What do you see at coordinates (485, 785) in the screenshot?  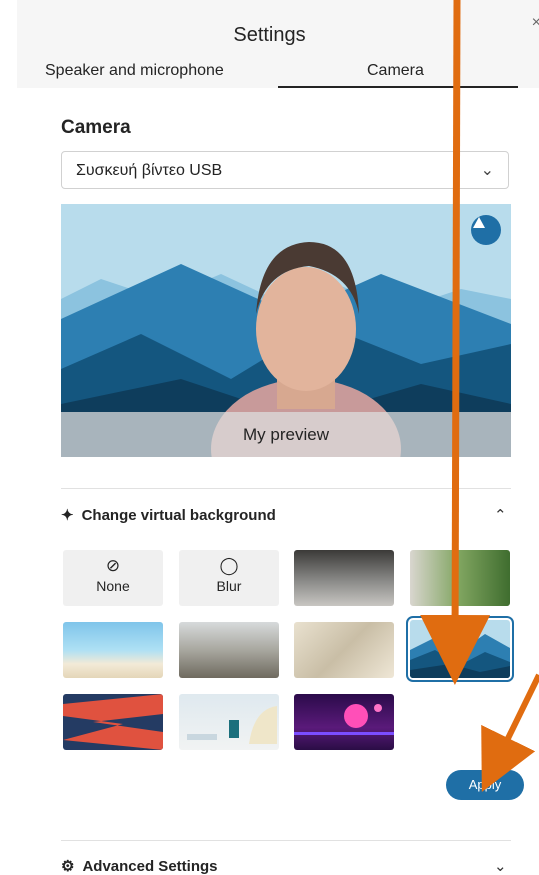 I see `apply-button: Apply` at bounding box center [485, 785].